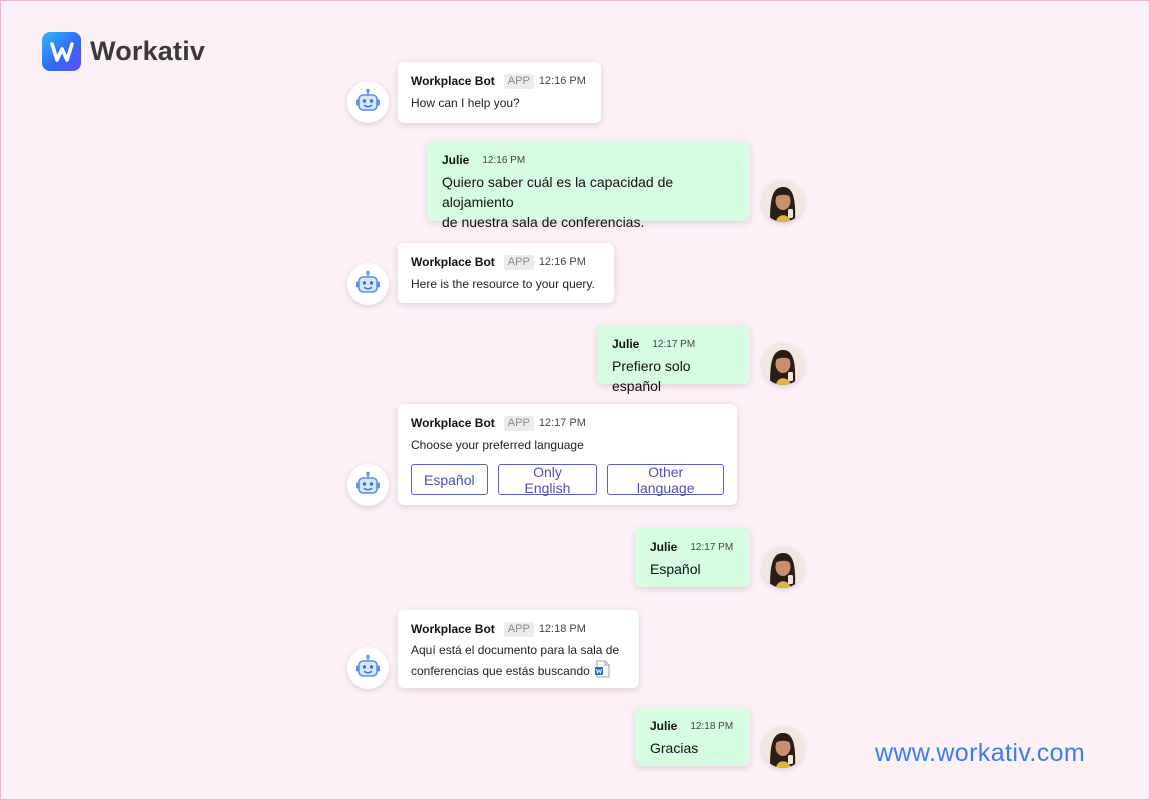 Image resolution: width=1150 pixels, height=800 pixels. I want to click on language-options: Español Only English Other language, so click(567, 480).